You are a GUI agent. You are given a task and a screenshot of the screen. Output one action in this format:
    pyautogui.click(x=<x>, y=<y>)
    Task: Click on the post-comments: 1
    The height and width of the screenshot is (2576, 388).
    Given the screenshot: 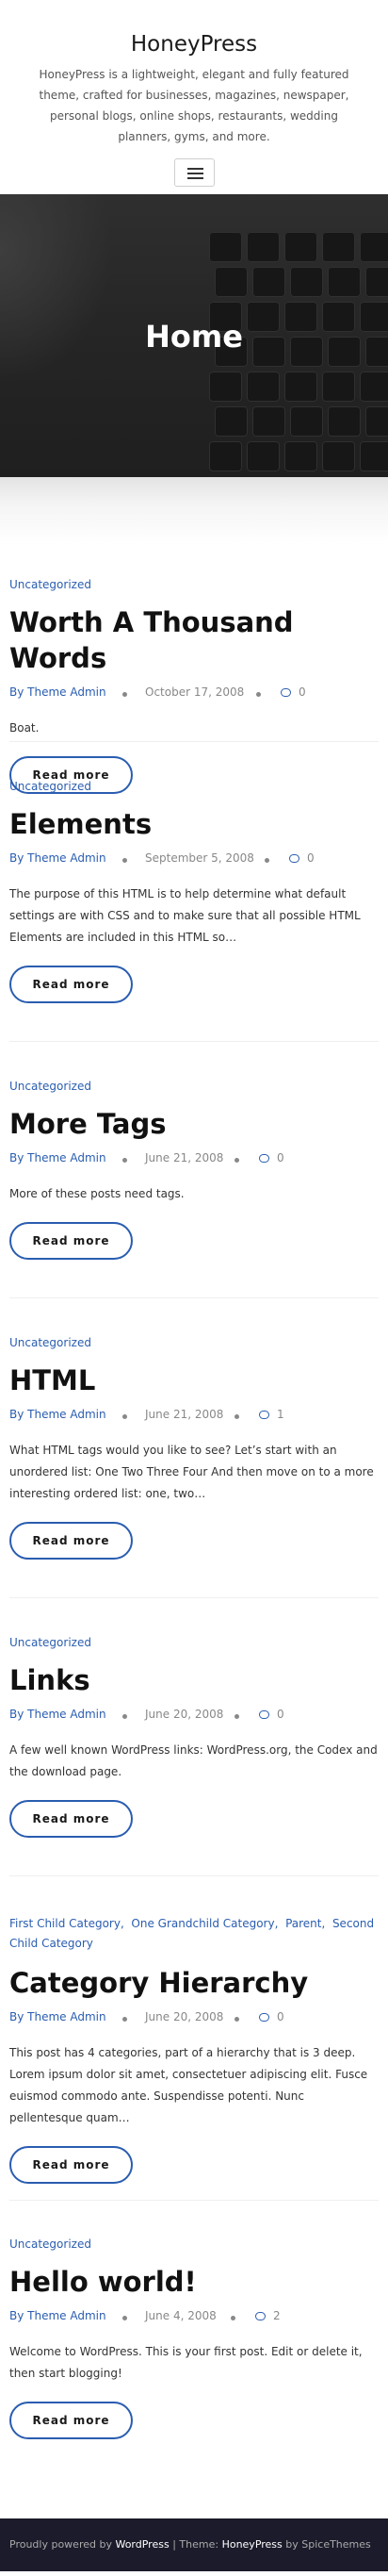 What is the action you would take?
    pyautogui.click(x=271, y=1414)
    